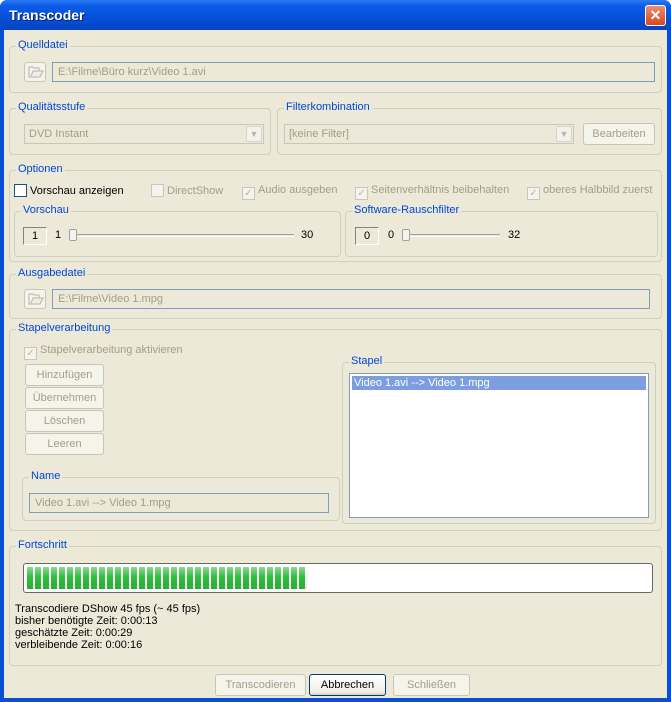 This screenshot has height=702, width=671. Describe the element at coordinates (514, 235) in the screenshot. I see `noise-max-label: 32` at that location.